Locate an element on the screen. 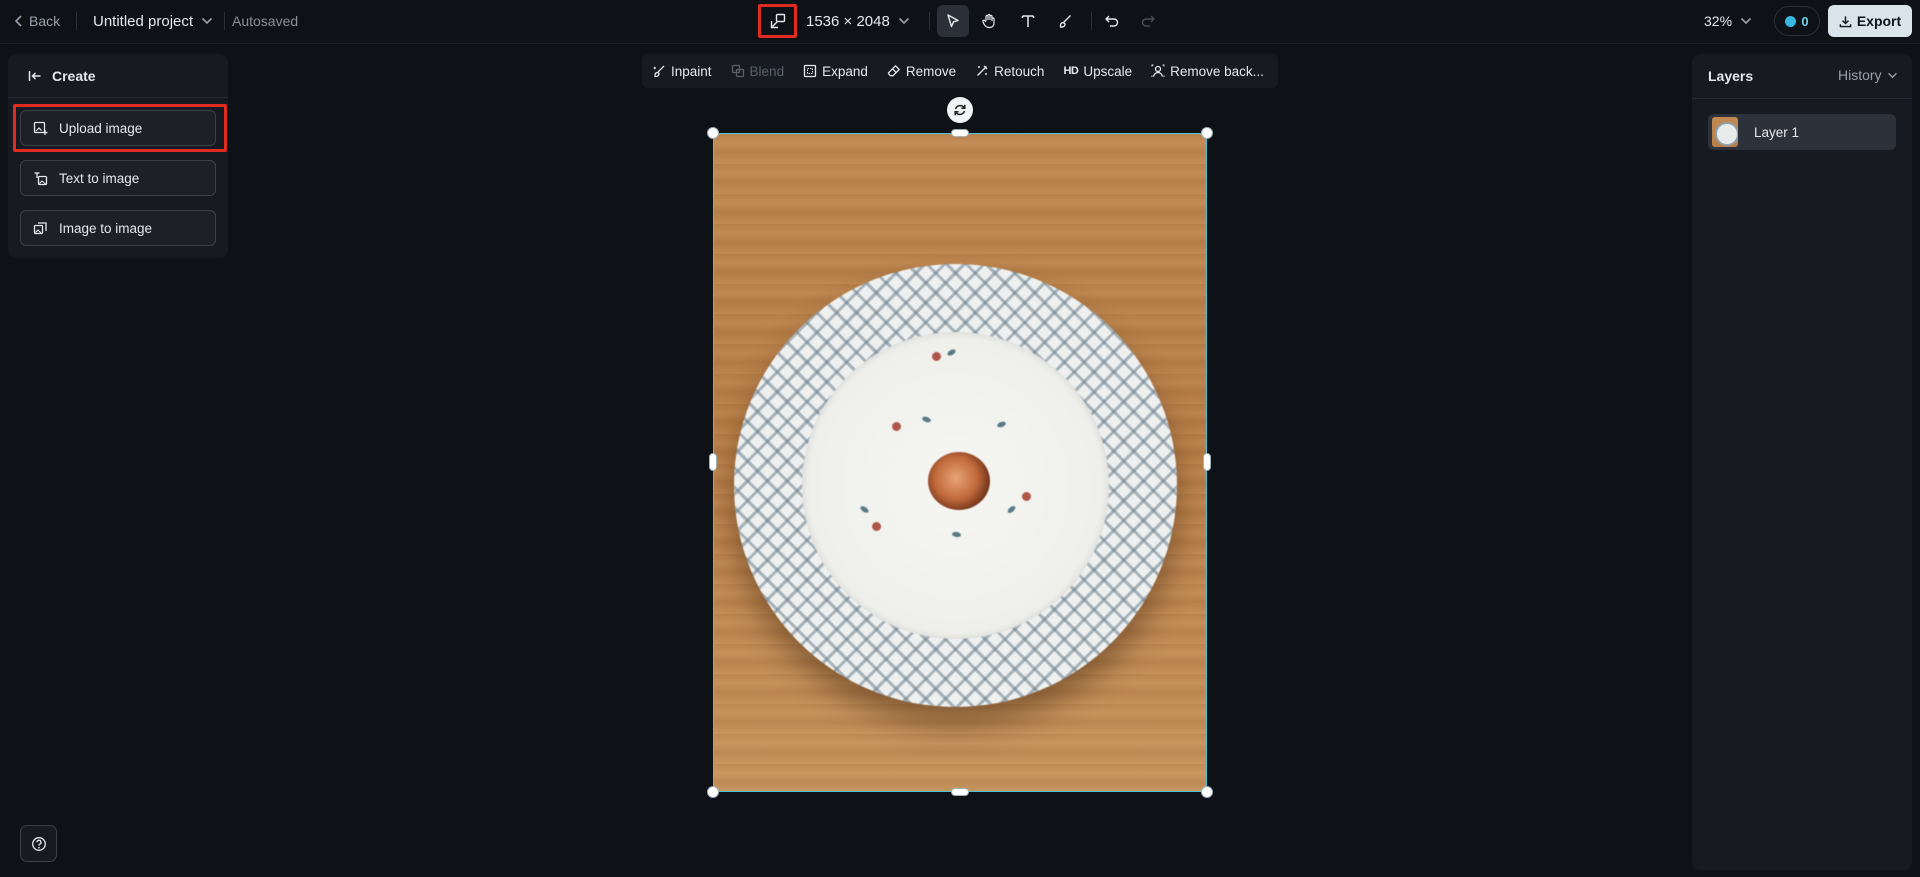 Image resolution: width=1920 pixels, height=877 pixels. text-to-image-button: Text to image is located at coordinates (118, 178).